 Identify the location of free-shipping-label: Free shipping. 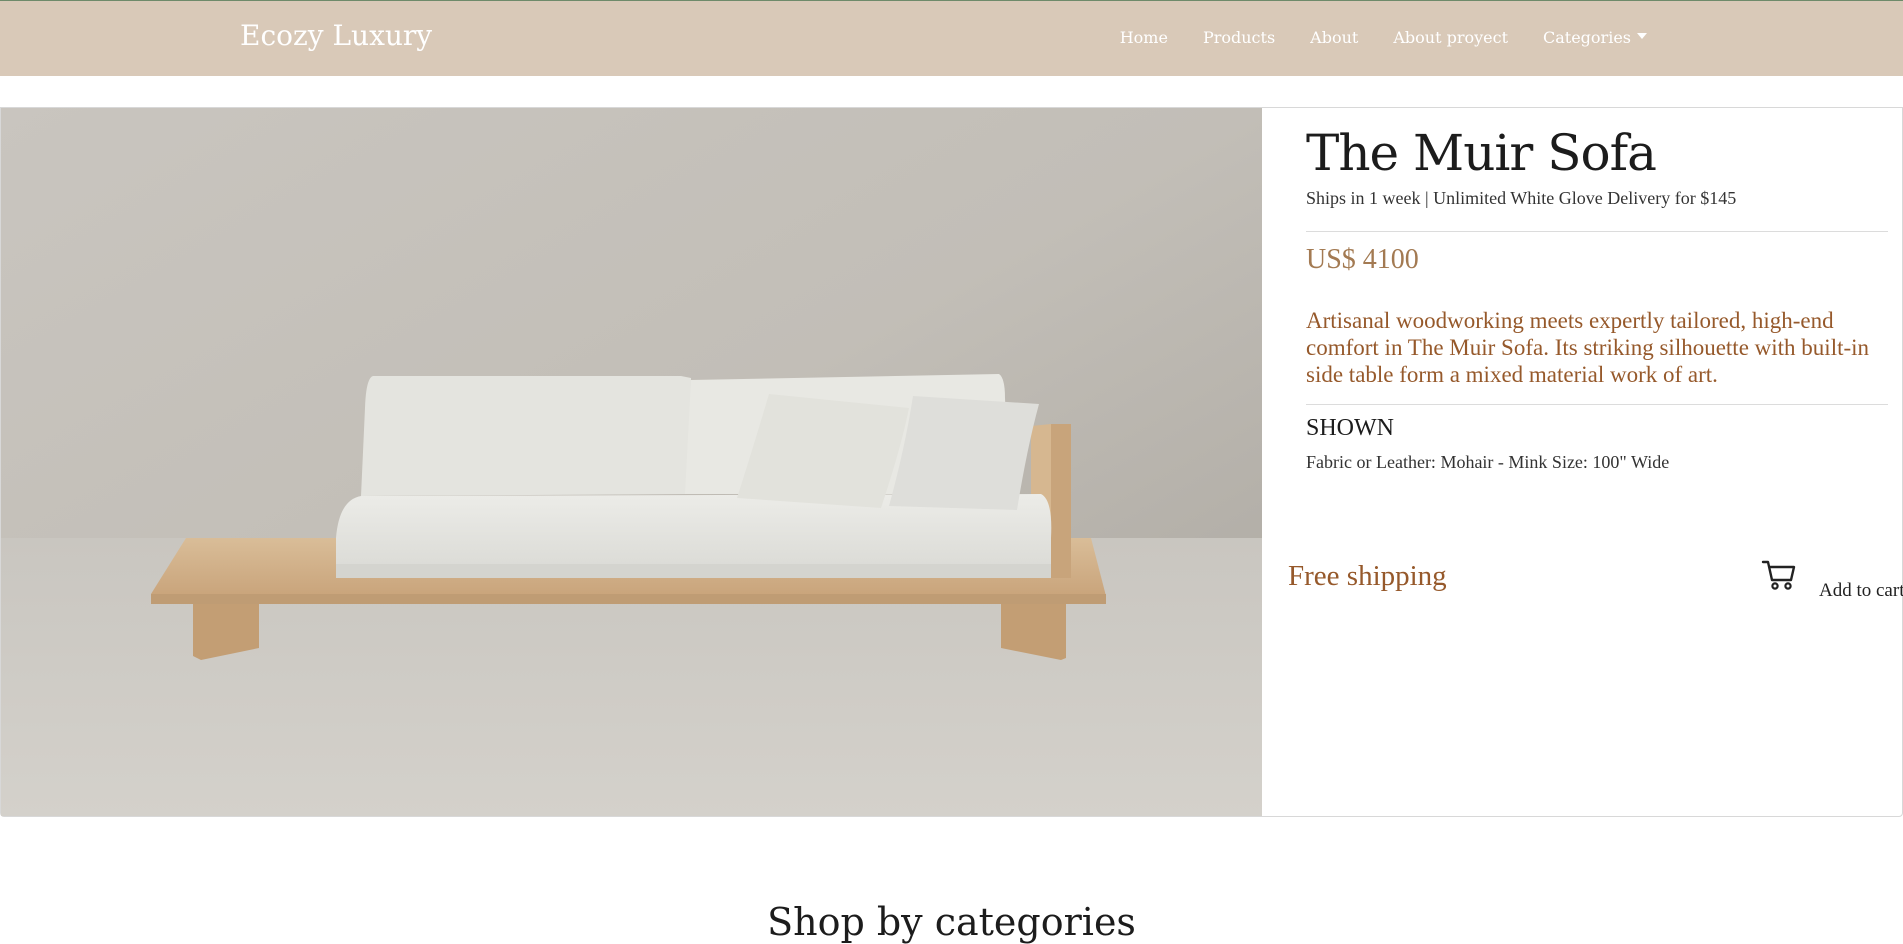
(1367, 576).